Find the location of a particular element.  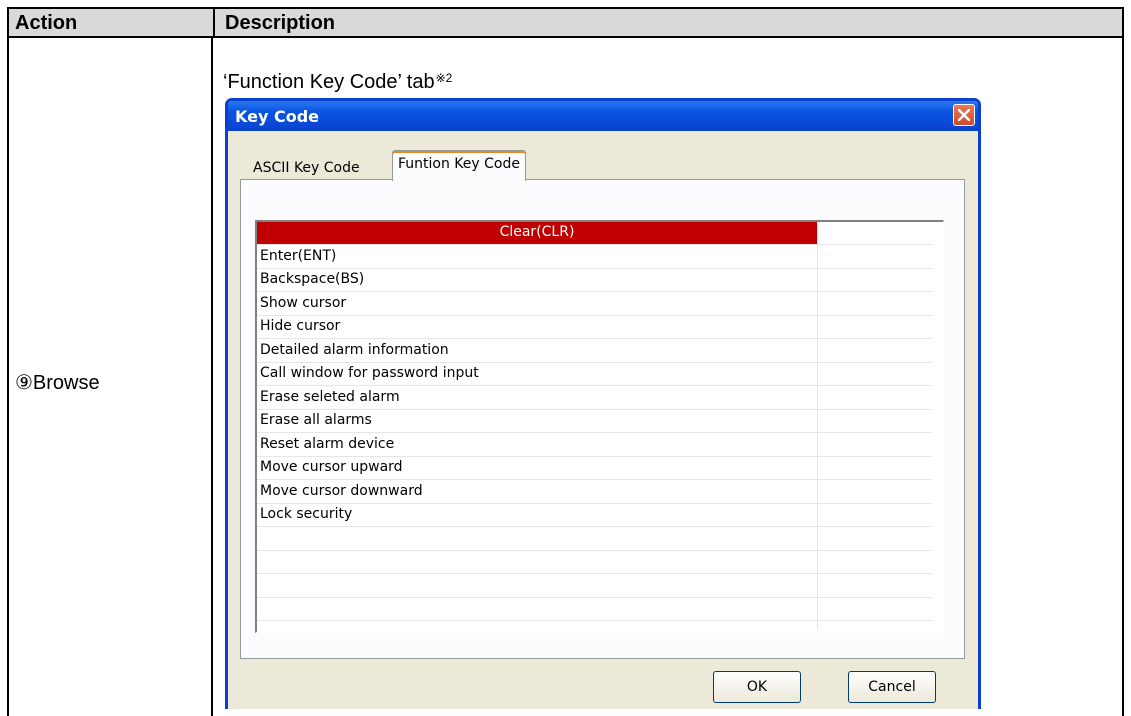

list-item: Erase seleted alarm is located at coordinates (594, 398).